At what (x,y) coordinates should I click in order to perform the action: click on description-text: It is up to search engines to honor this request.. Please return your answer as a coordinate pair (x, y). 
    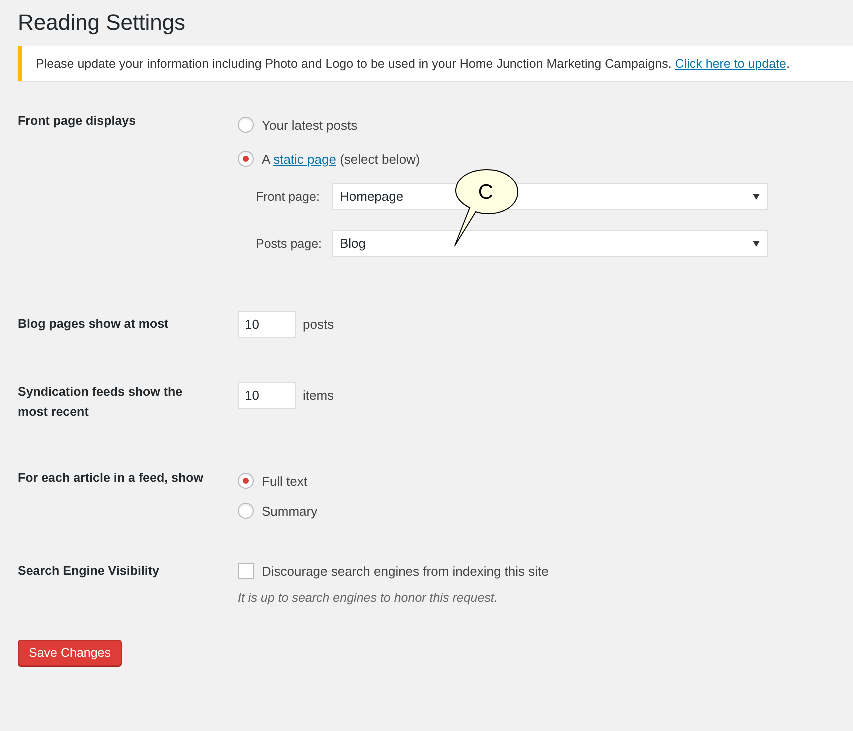
    Looking at the image, I should click on (368, 598).